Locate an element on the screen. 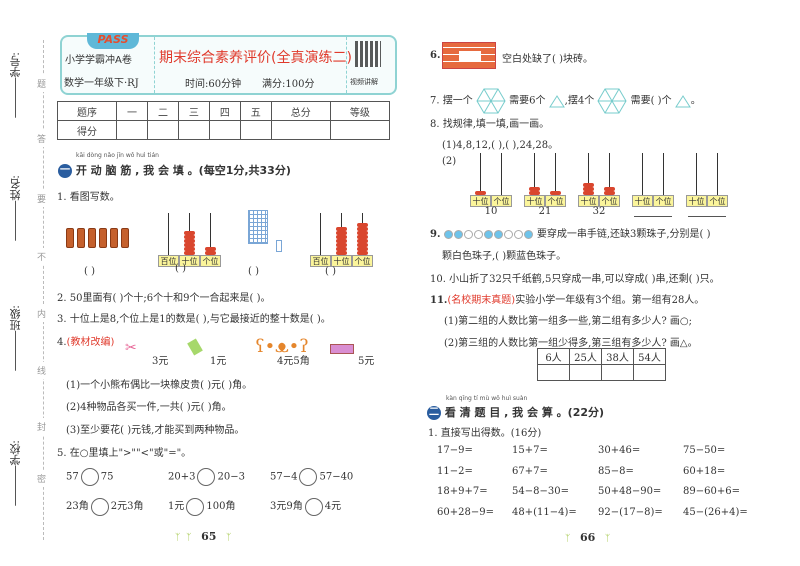 This screenshot has height=566, width=800. compare-right: 20−3 is located at coordinates (231, 477).